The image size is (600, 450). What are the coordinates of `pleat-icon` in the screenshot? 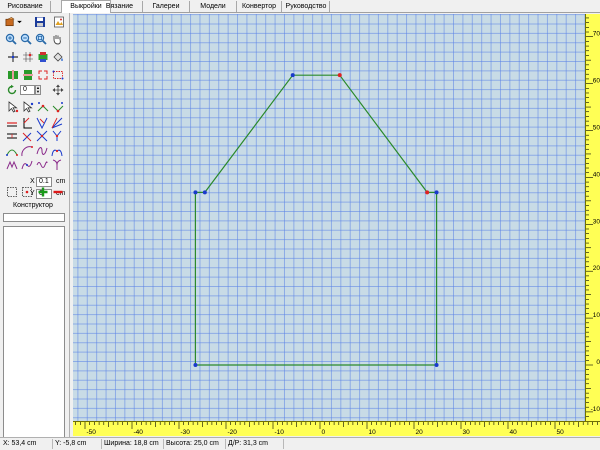 It's located at (26, 164).